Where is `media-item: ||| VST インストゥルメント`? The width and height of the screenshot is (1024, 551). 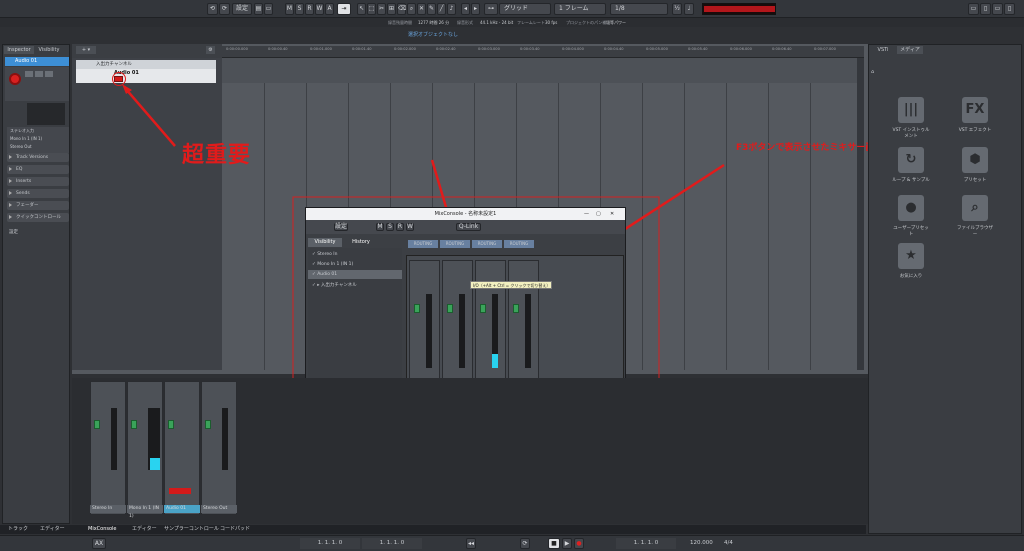 media-item: ||| VST インストゥルメント is located at coordinates (911, 118).